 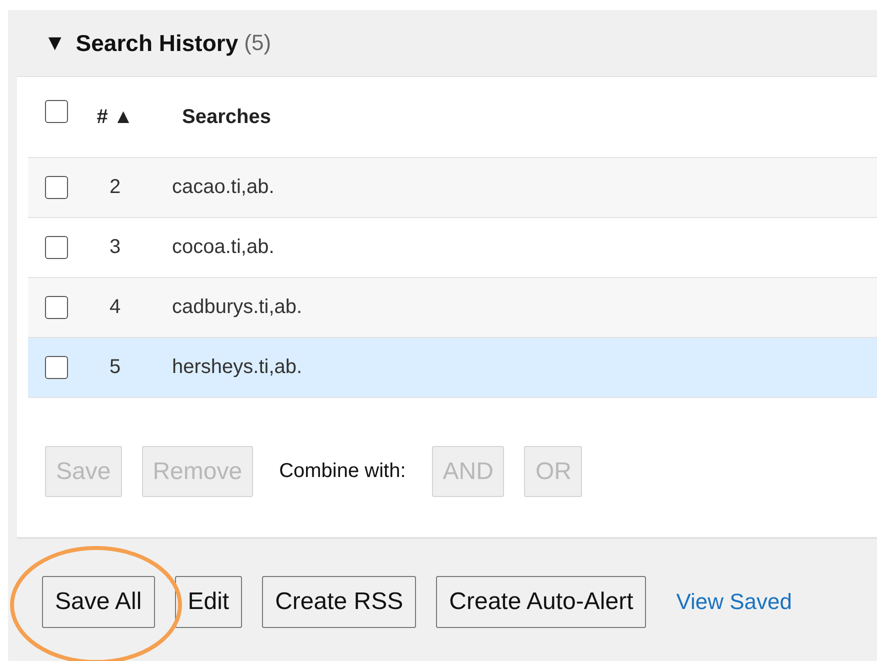 What do you see at coordinates (115, 307) in the screenshot?
I see `row-number: 4` at bounding box center [115, 307].